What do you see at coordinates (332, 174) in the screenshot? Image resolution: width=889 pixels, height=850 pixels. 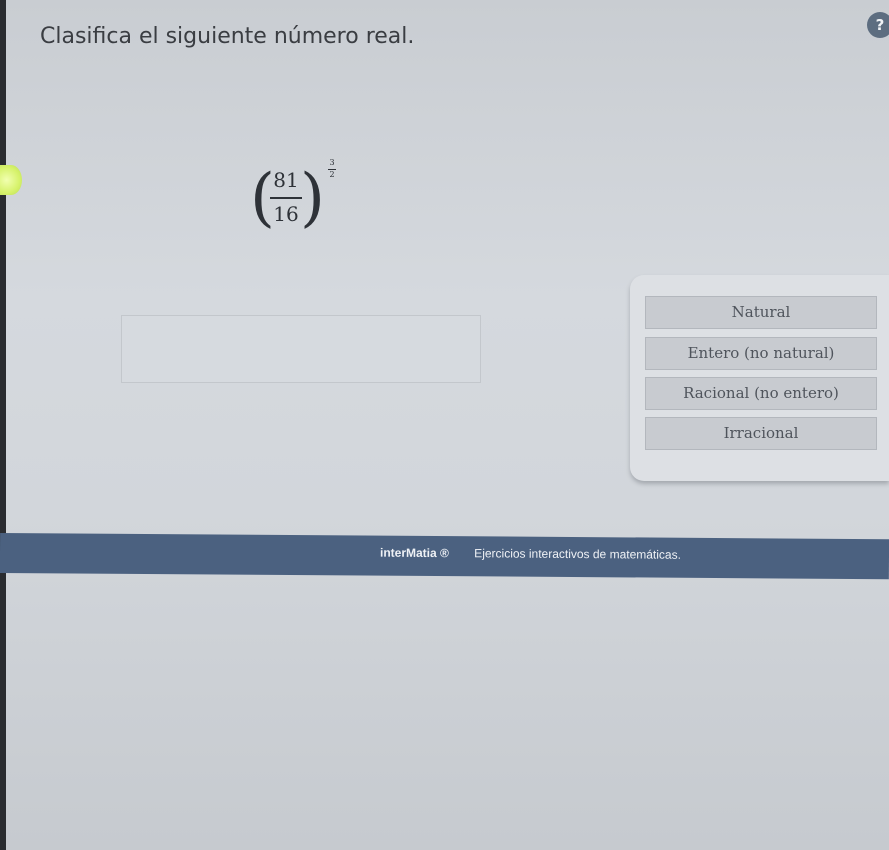 I see `exponent-denominator: 2` at bounding box center [332, 174].